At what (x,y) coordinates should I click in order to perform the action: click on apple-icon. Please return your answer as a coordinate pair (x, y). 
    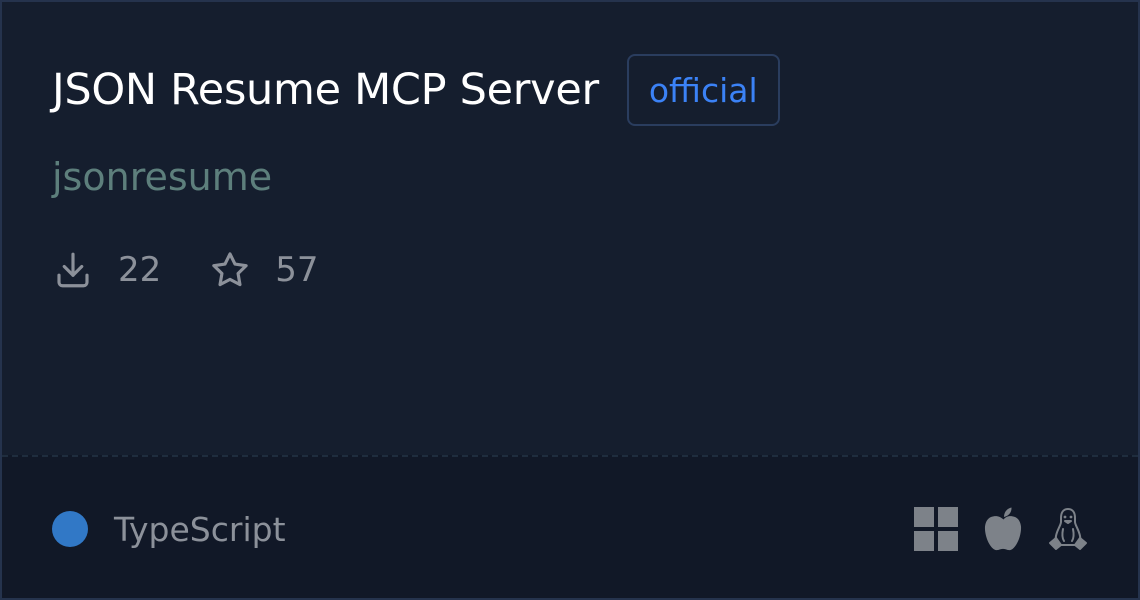
    Looking at the image, I should click on (1003, 529).